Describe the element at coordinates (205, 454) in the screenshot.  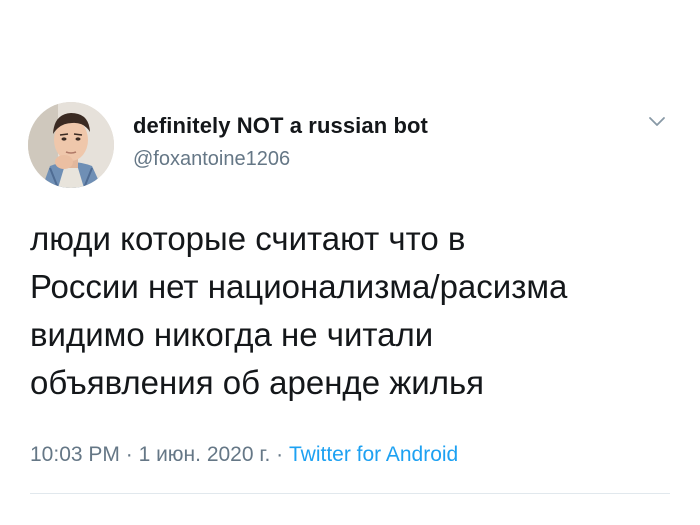
I see `tweet-date: 1 июн. 2020 г.` at that location.